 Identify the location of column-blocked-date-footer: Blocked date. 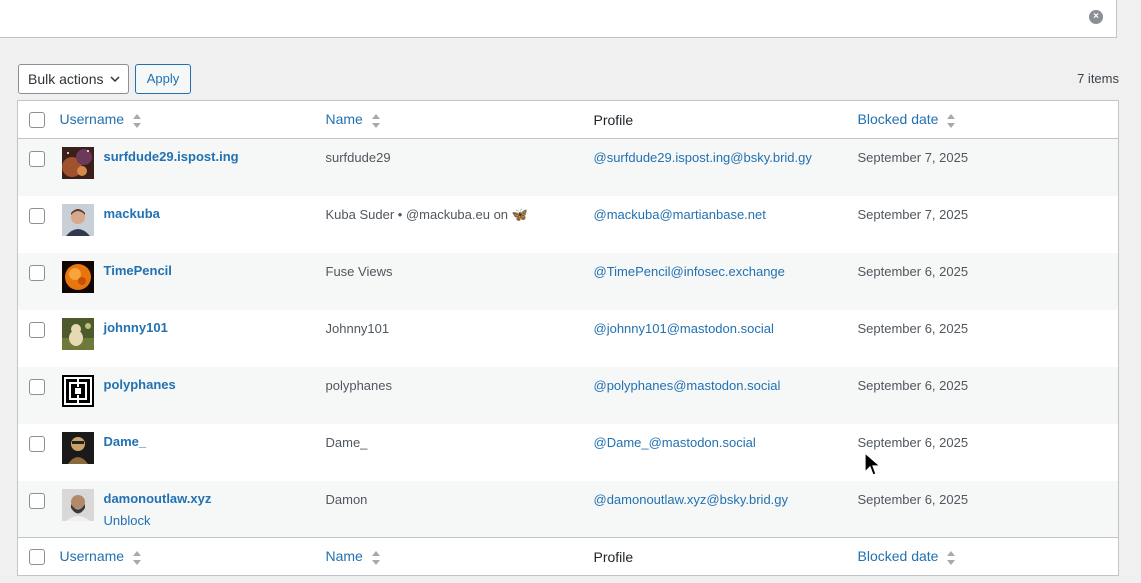
(988, 557).